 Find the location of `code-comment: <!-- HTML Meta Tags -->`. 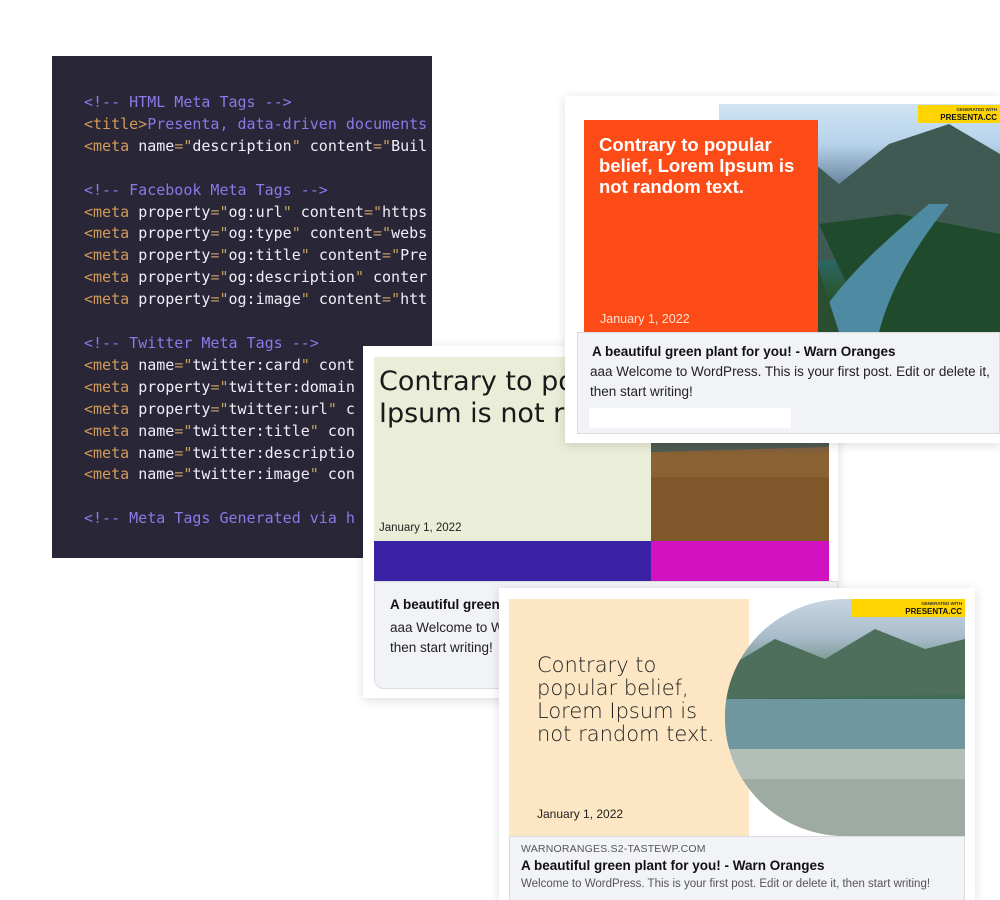

code-comment: <!-- HTML Meta Tags --> is located at coordinates (188, 102).